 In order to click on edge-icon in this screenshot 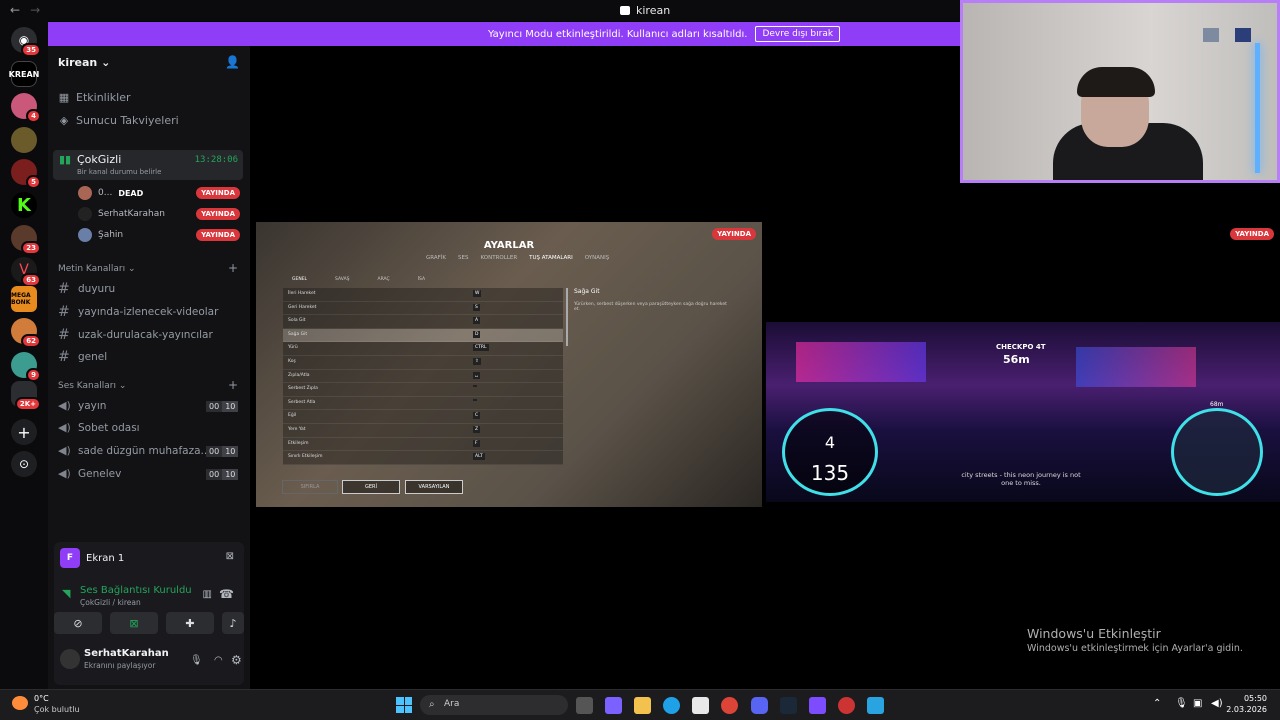, I will do `click(671, 705)`.